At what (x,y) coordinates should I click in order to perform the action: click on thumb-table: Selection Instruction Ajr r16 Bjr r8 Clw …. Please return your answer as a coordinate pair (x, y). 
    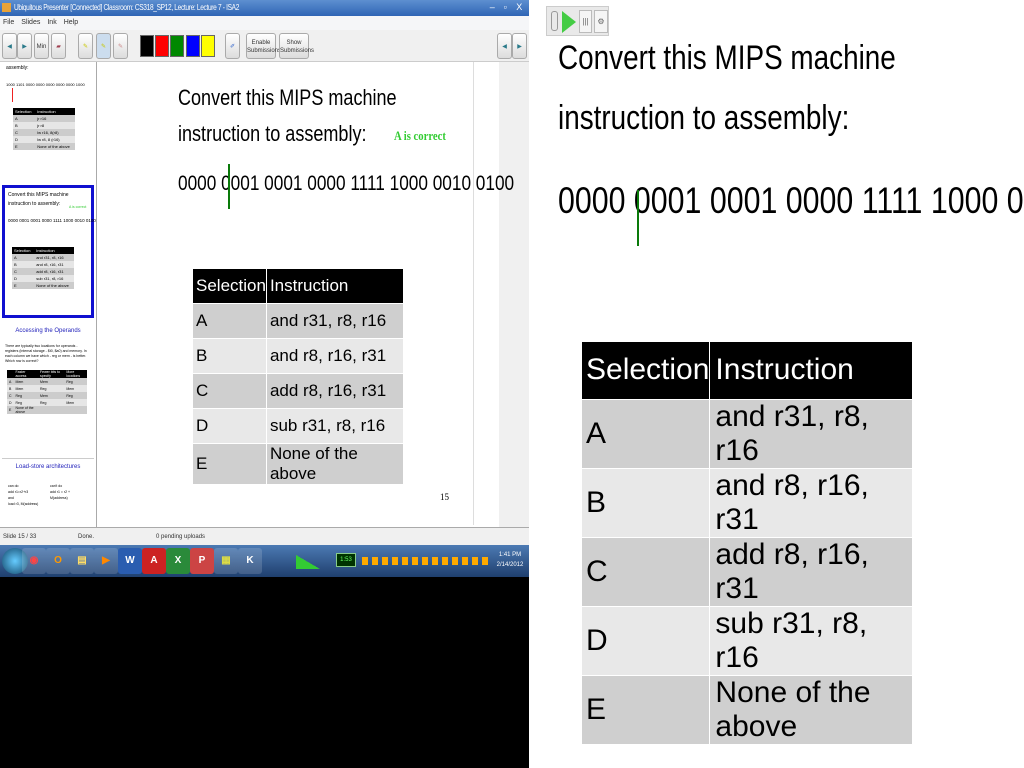
    Looking at the image, I should click on (44, 129).